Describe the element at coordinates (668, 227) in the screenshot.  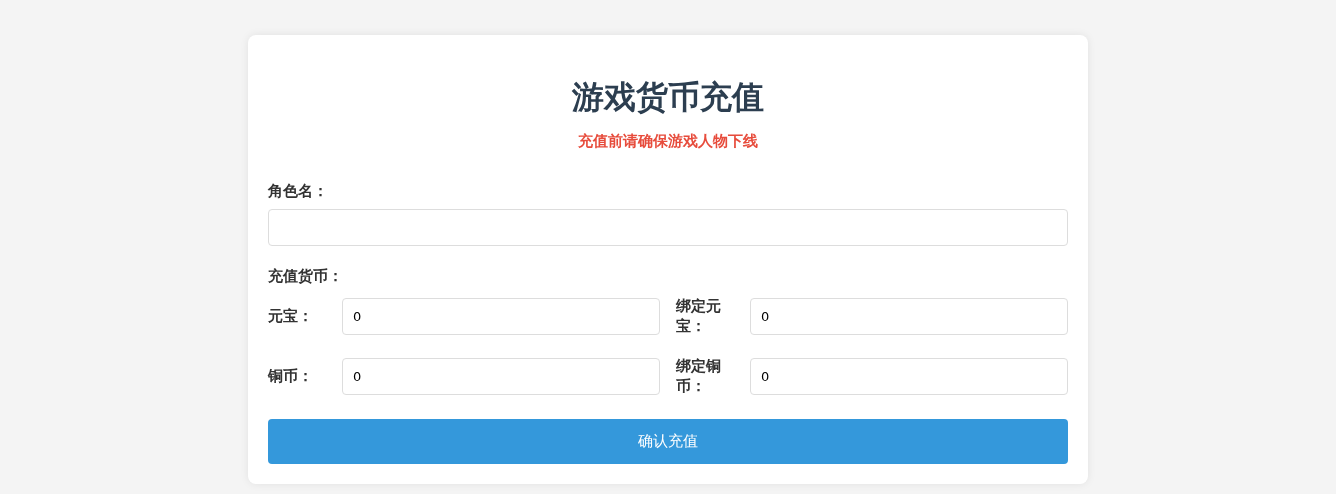
I see `input-field` at that location.